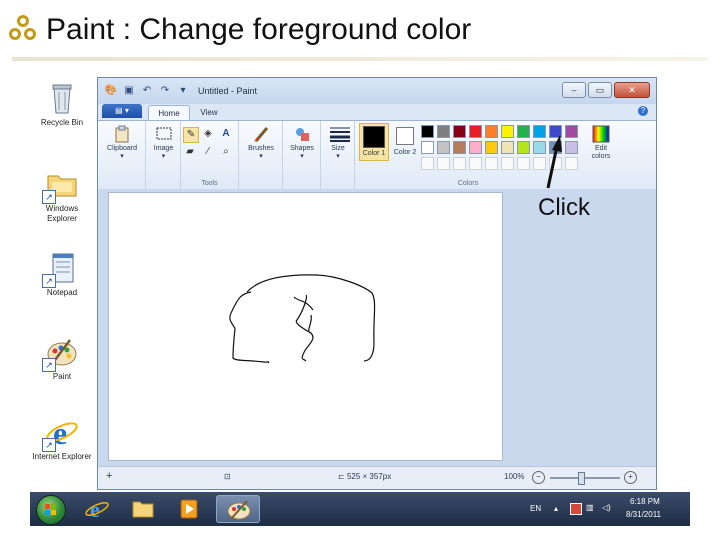 The image size is (720, 540). I want to click on clipboard-group: Clipboard ▾, so click(122, 155).